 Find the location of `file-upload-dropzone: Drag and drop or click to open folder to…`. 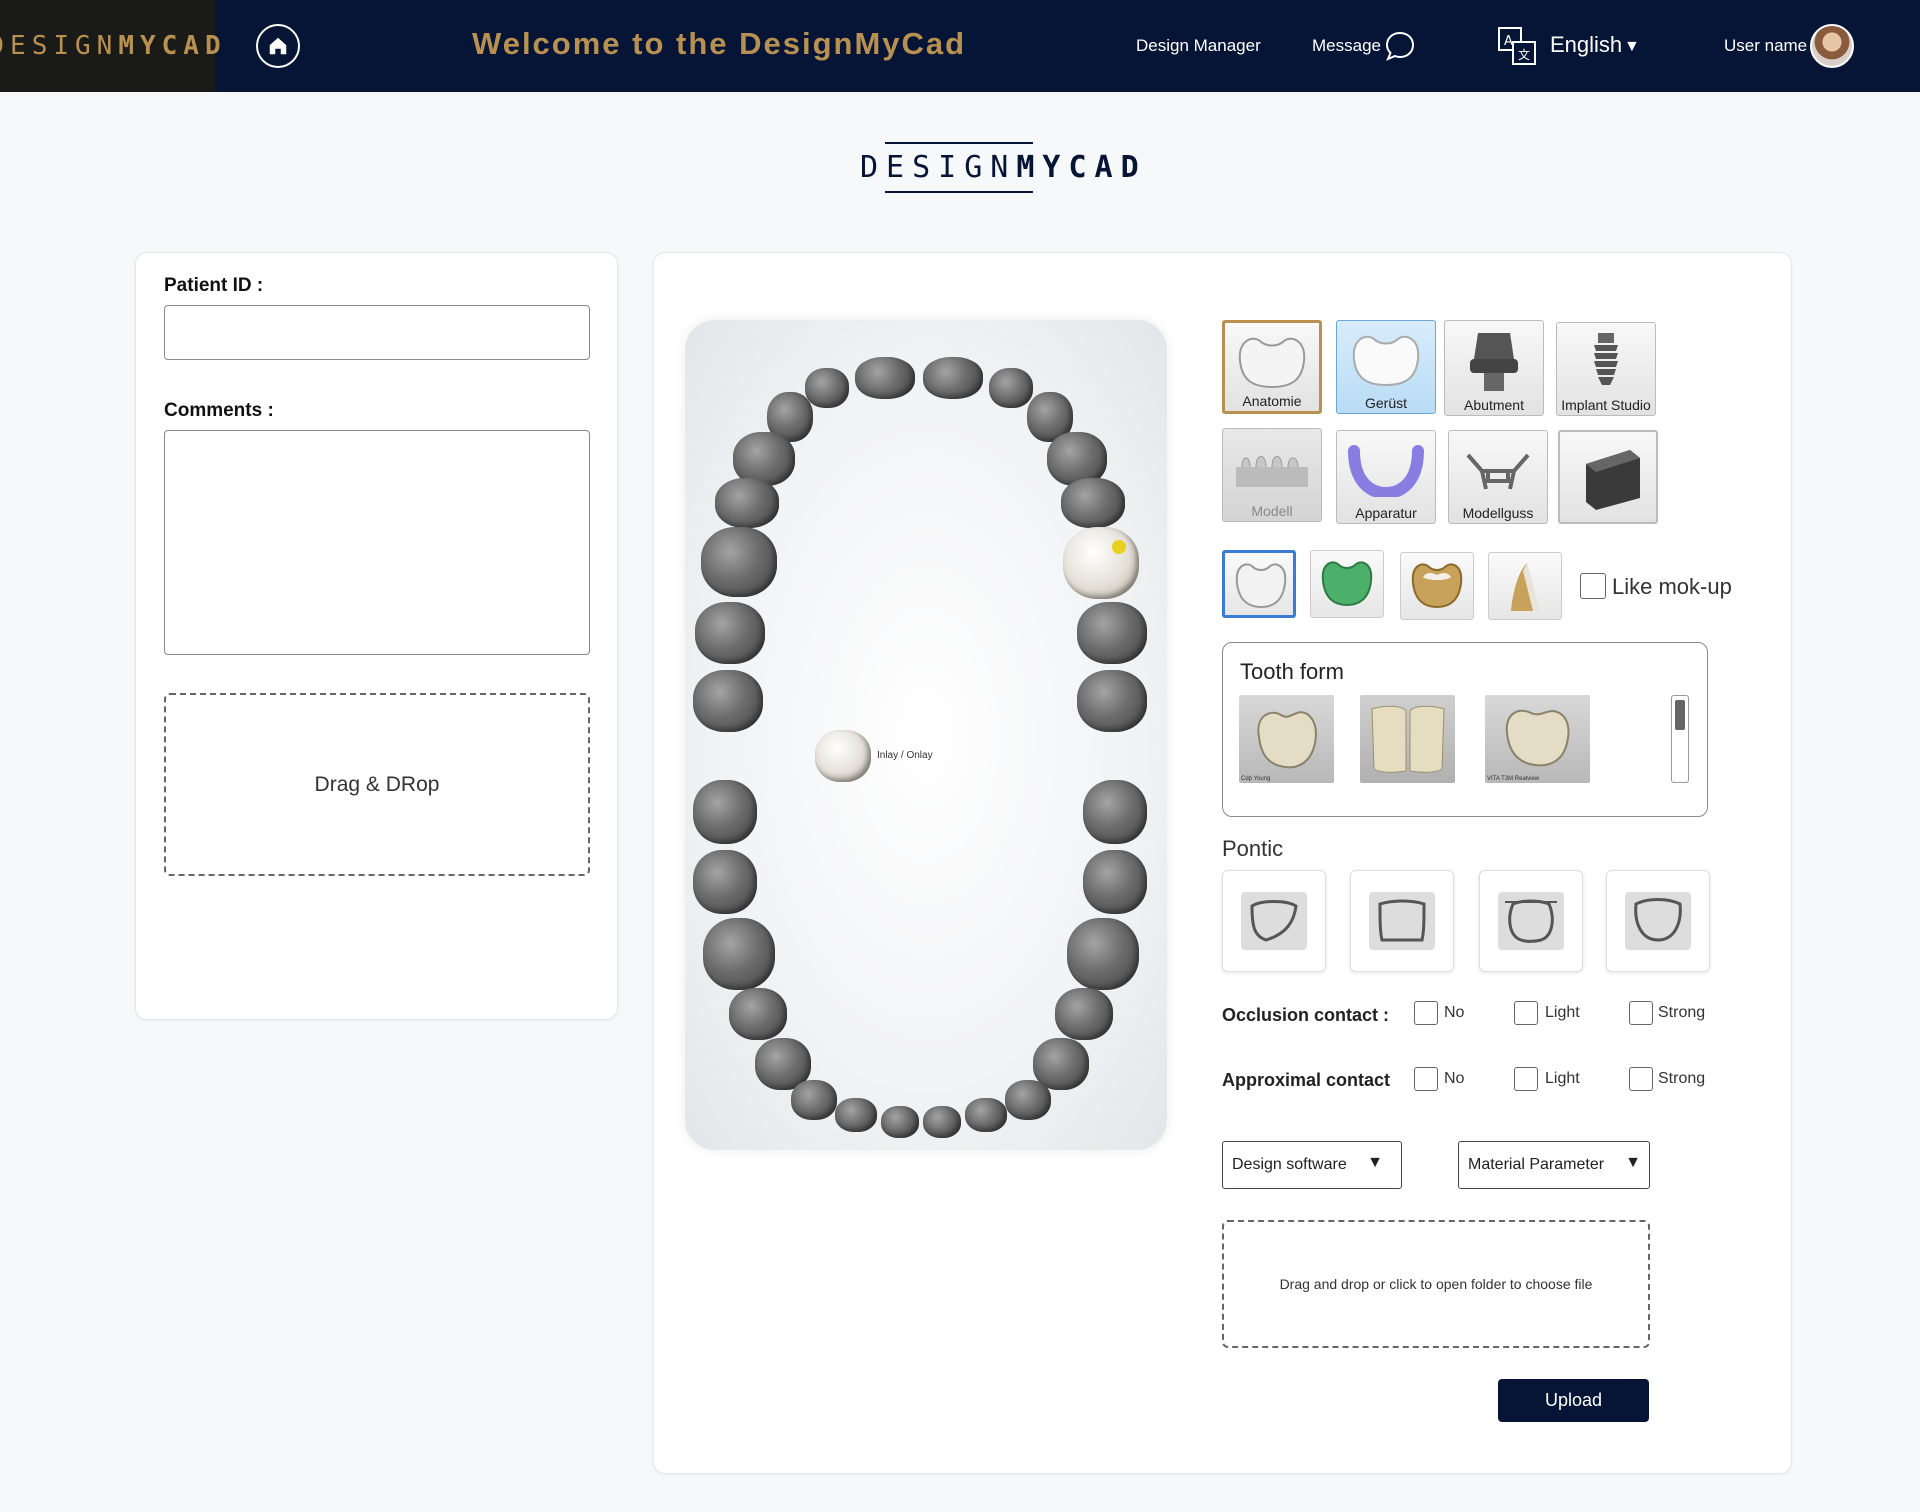

file-upload-dropzone: Drag and drop or click to open folder to… is located at coordinates (1436, 1284).